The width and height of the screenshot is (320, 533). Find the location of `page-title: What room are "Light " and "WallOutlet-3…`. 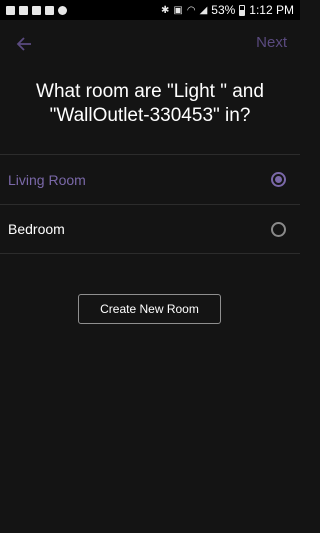

page-title: What room are "Light " and "WallOutlet-3… is located at coordinates (150, 103).